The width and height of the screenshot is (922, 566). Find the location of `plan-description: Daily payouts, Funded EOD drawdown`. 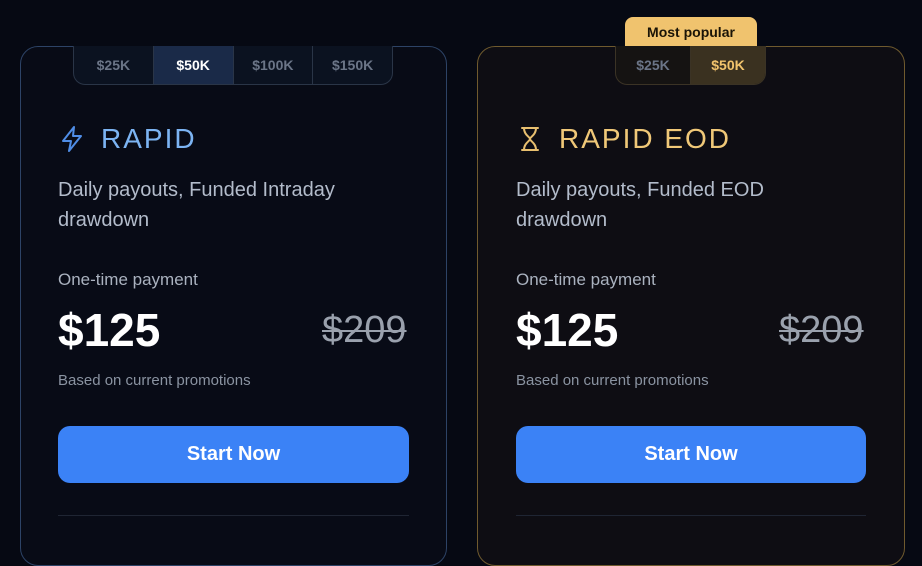

plan-description: Daily payouts, Funded EOD drawdown is located at coordinates (640, 205).